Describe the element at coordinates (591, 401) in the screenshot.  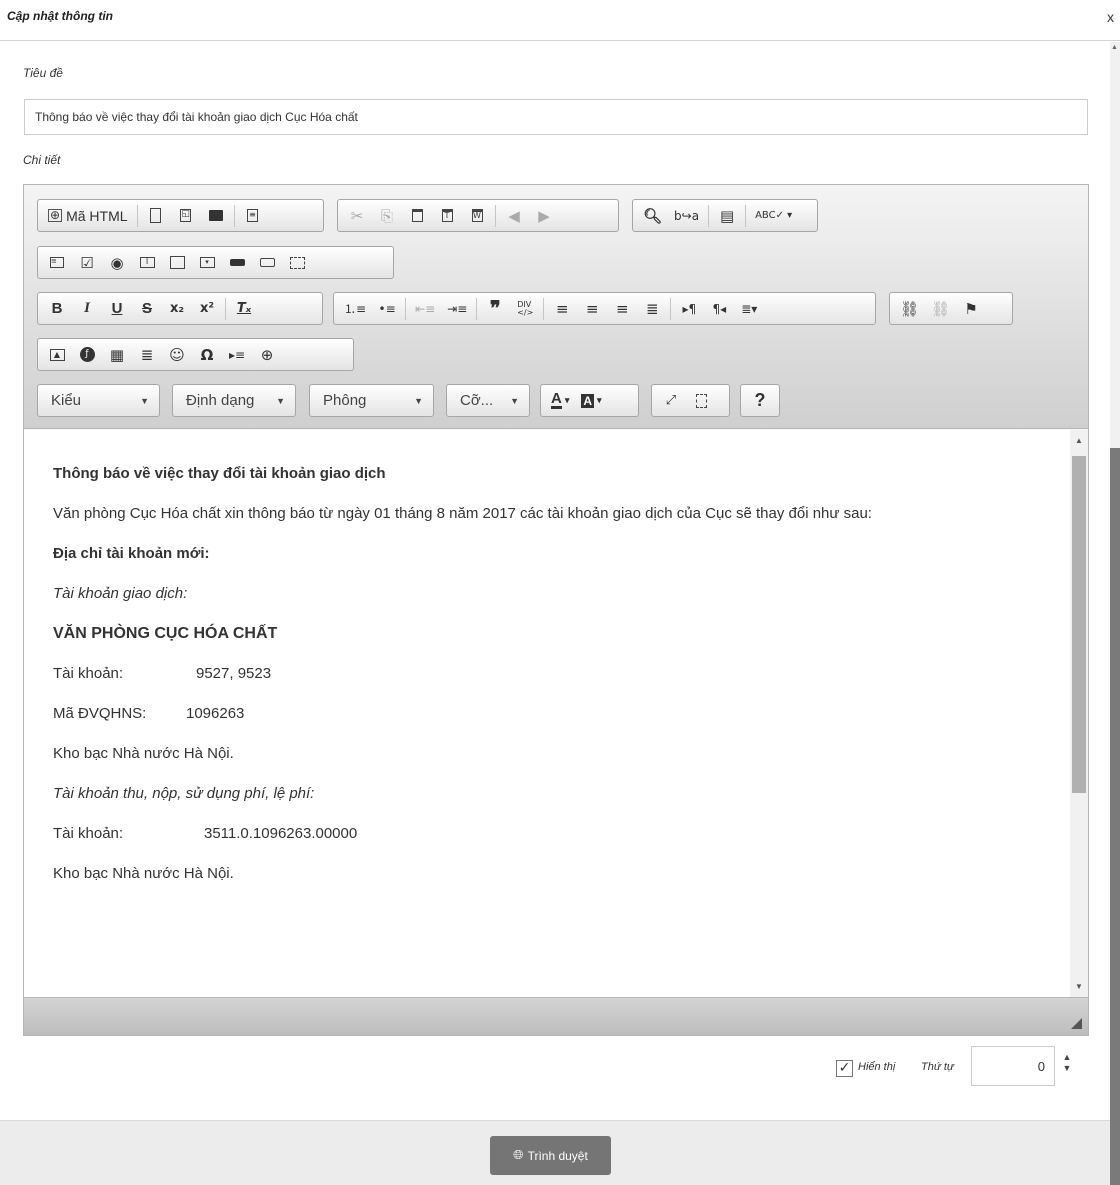
I see `background-color-icon: A ▾` at that location.